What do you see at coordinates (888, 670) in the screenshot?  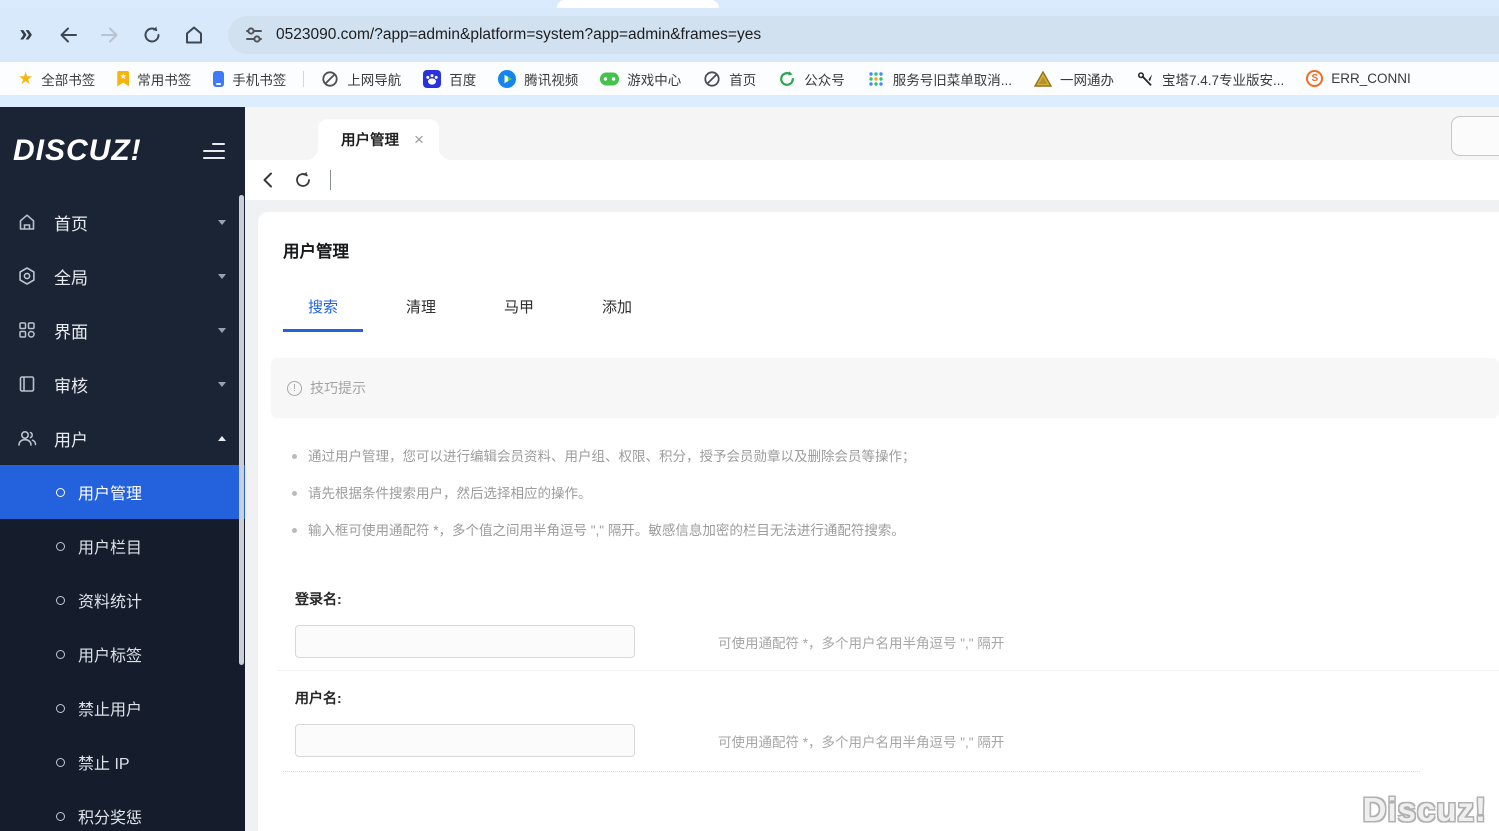 I see `divider` at bounding box center [888, 670].